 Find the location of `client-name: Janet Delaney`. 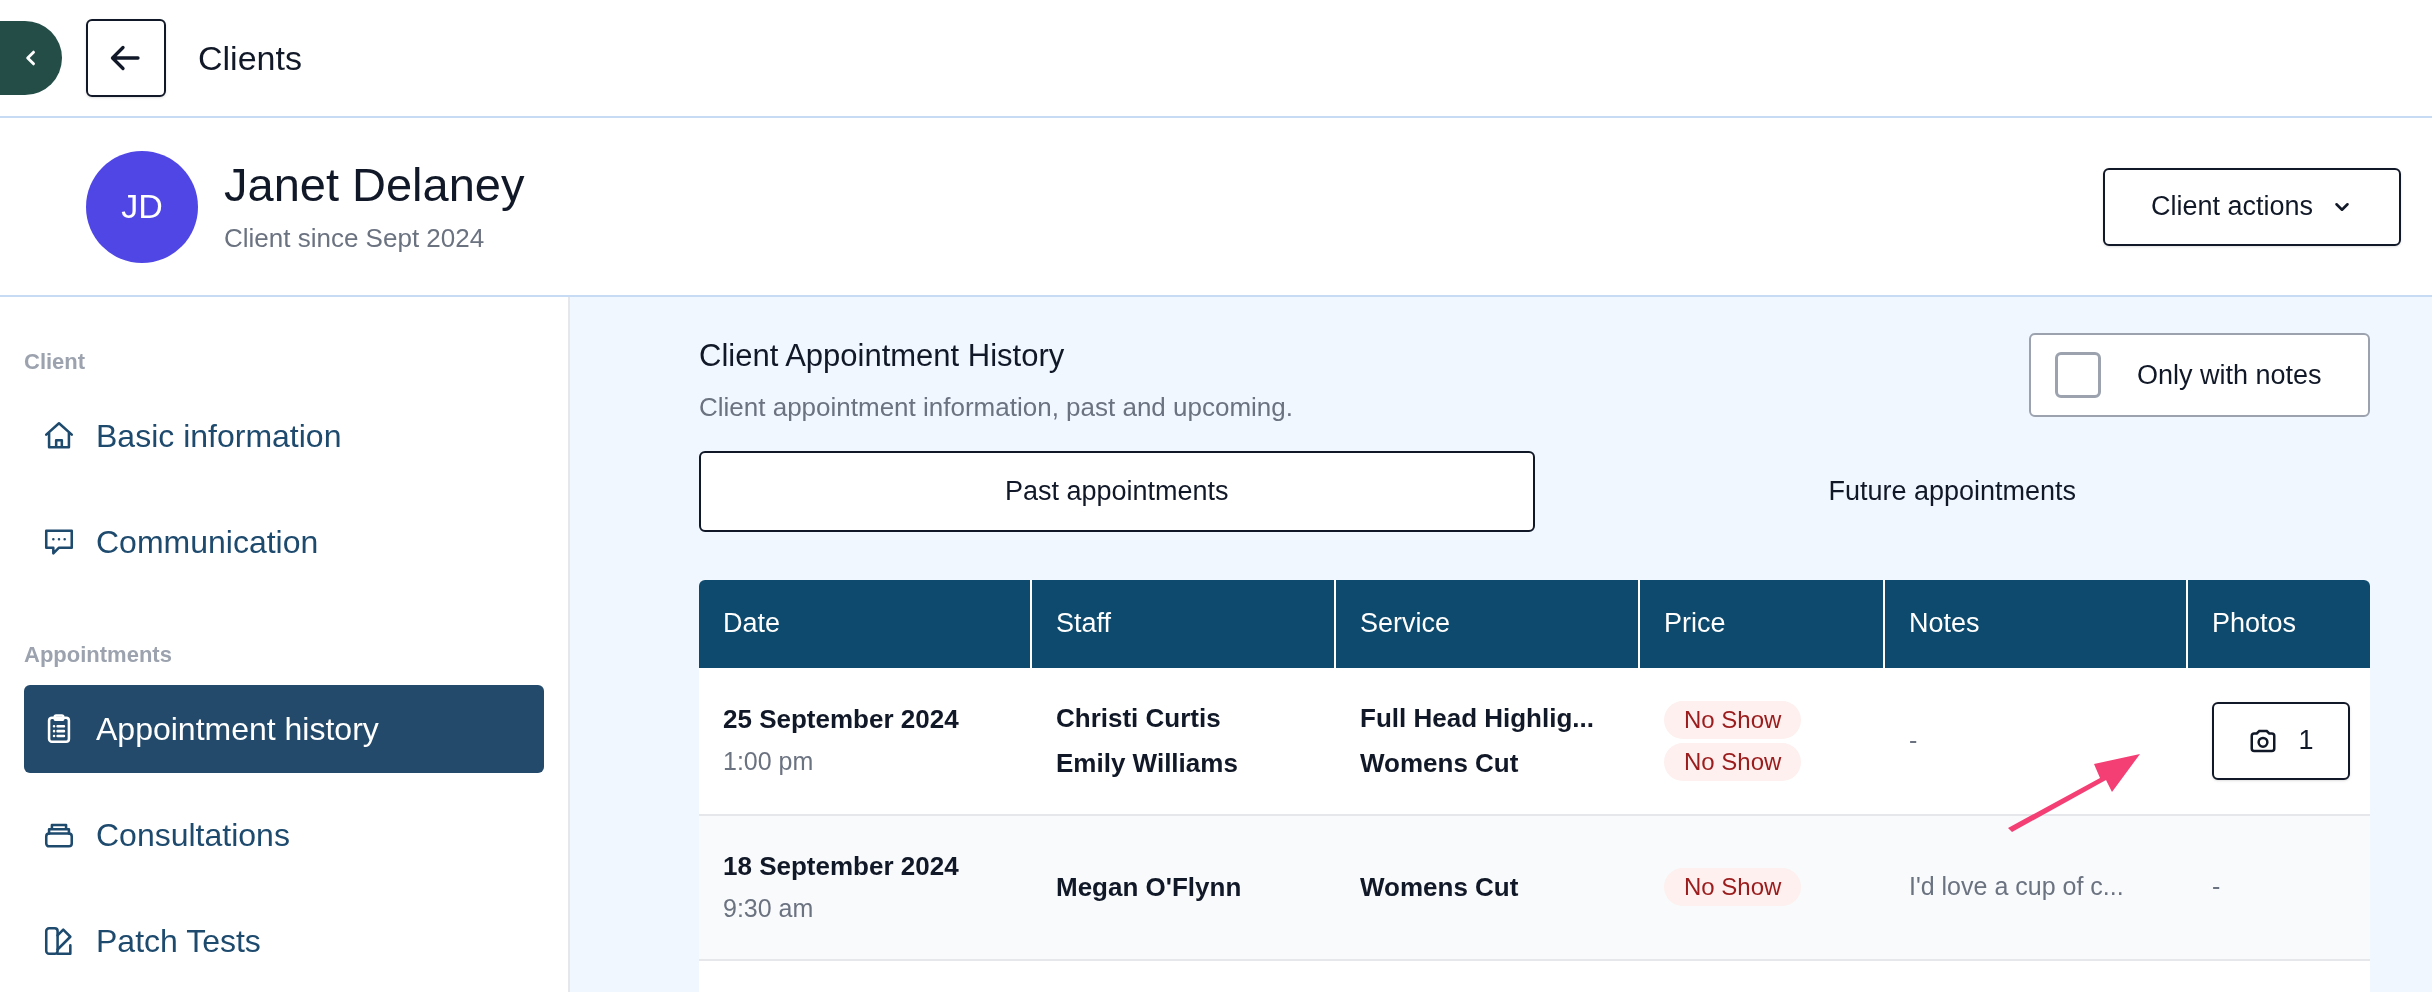

client-name: Janet Delaney is located at coordinates (374, 185).